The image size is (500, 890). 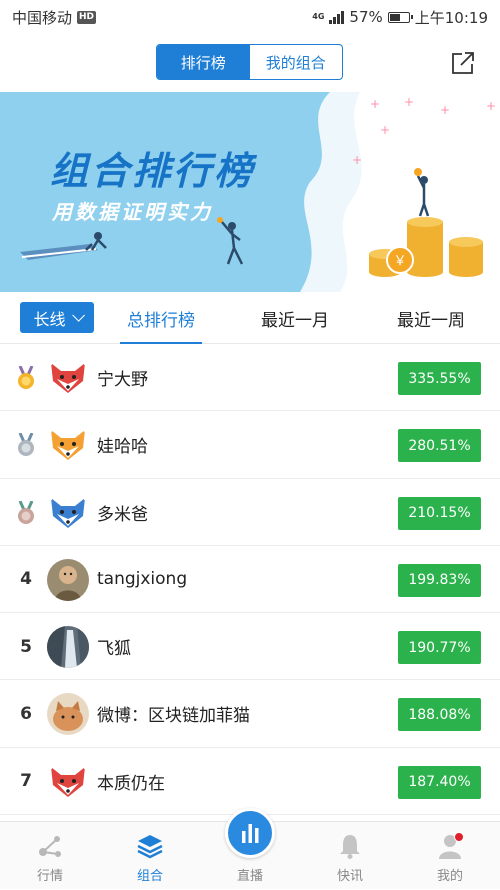 I want to click on user-name: tangjxiong, so click(x=142, y=579).